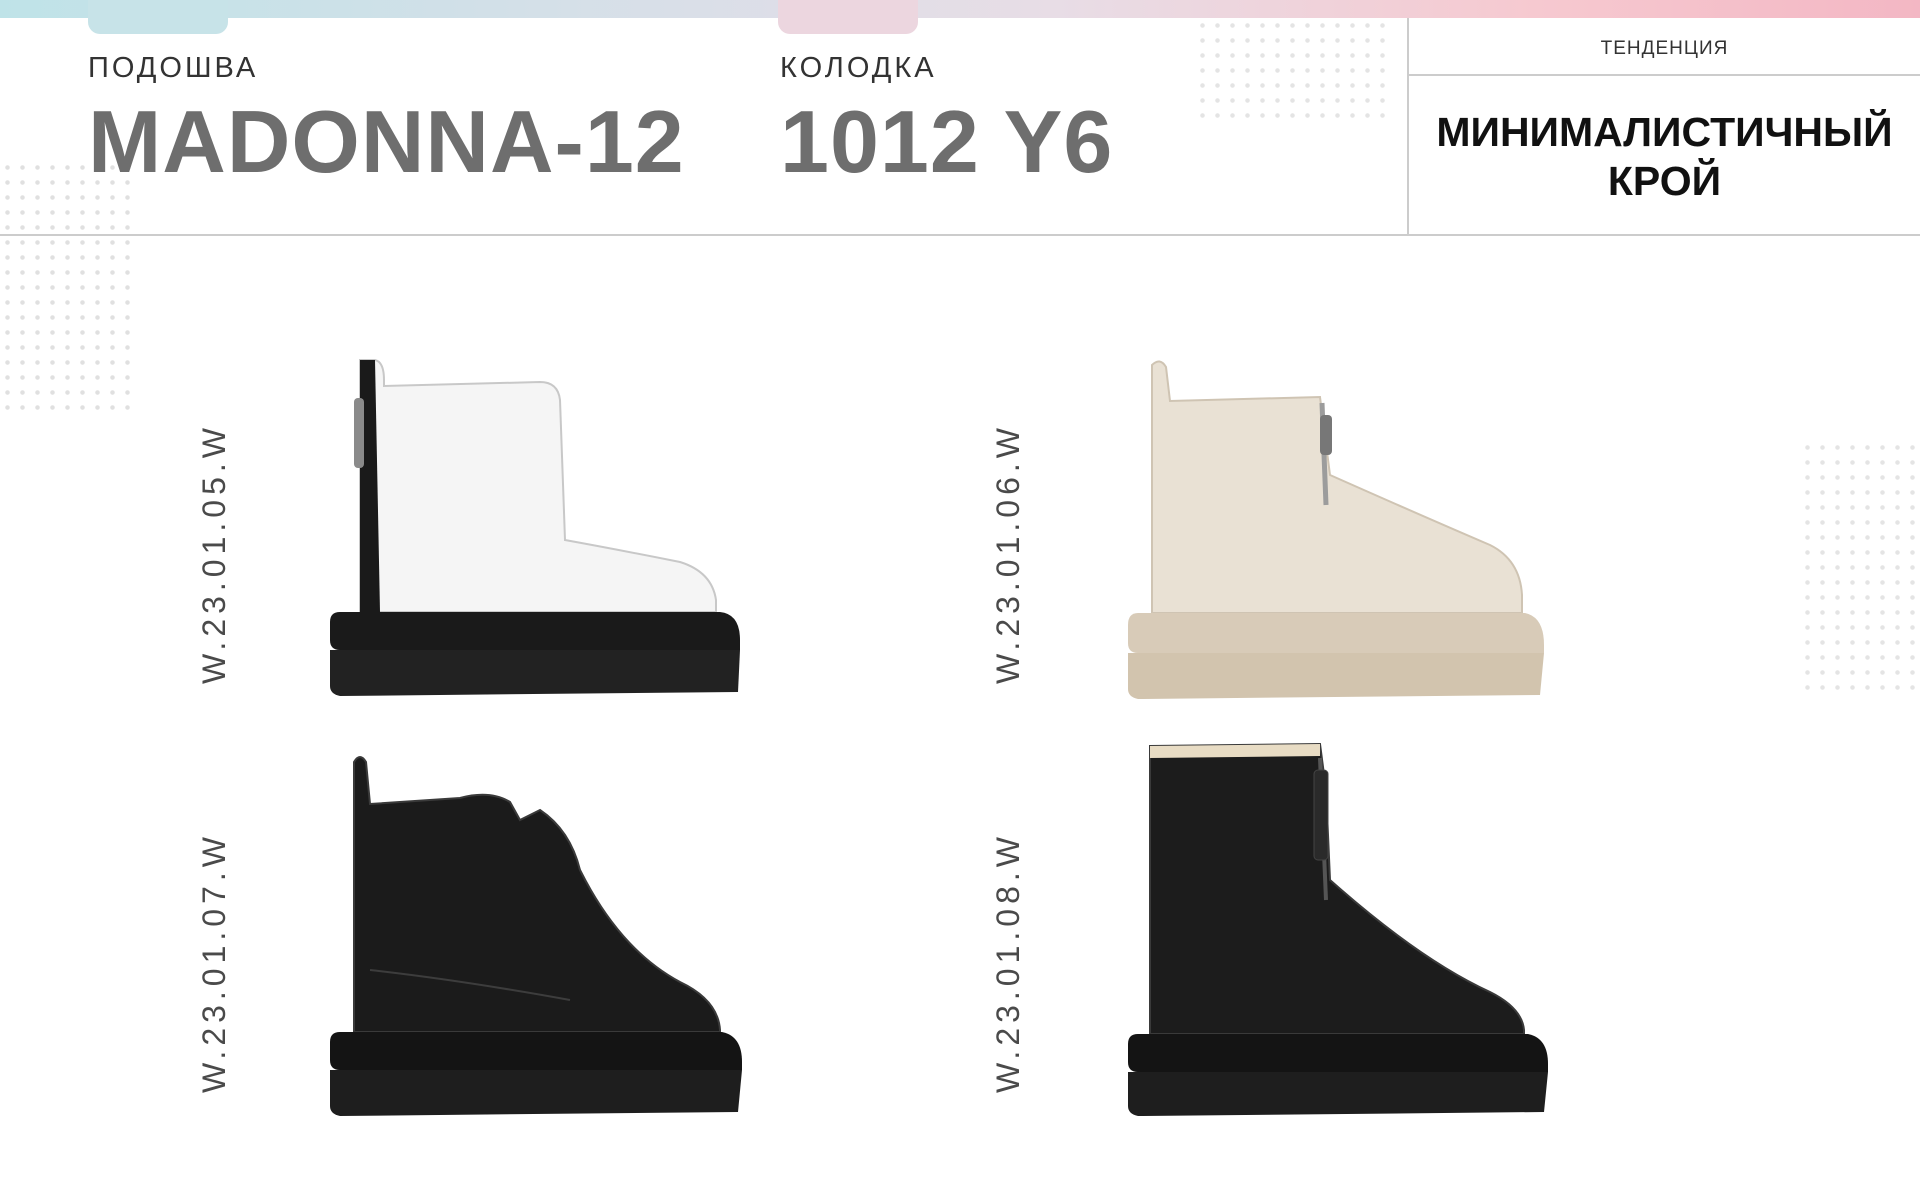  Describe the element at coordinates (1008, 962) in the screenshot. I see `product-code: W.23.01.08.W` at that location.